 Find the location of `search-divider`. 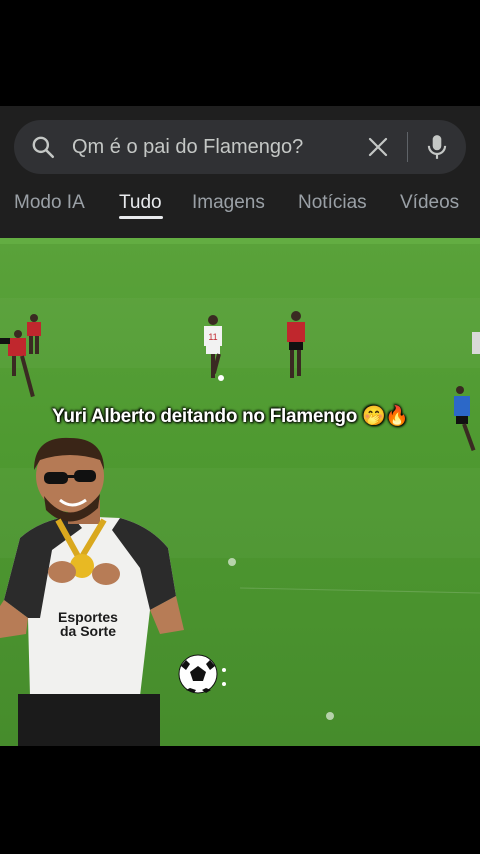

search-divider is located at coordinates (407, 147).